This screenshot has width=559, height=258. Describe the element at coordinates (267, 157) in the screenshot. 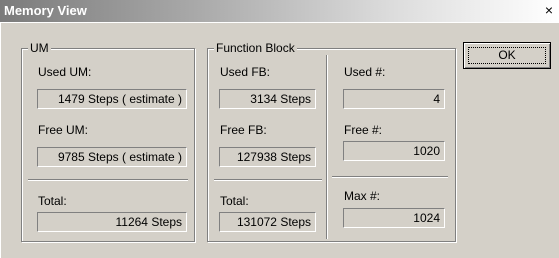

I see `free-fb-field: 127938 Steps` at that location.